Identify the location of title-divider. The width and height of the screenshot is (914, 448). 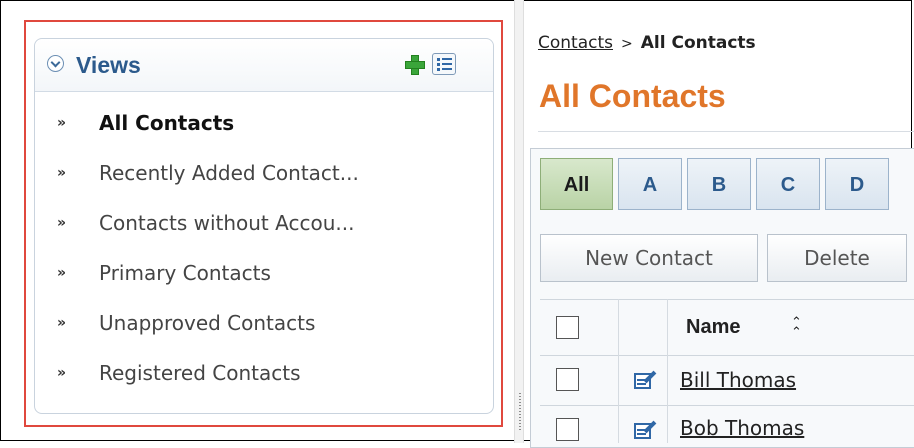
(726, 131).